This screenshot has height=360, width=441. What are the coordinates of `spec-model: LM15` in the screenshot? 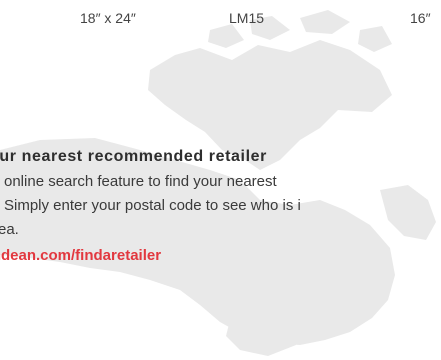 It's located at (247, 18).